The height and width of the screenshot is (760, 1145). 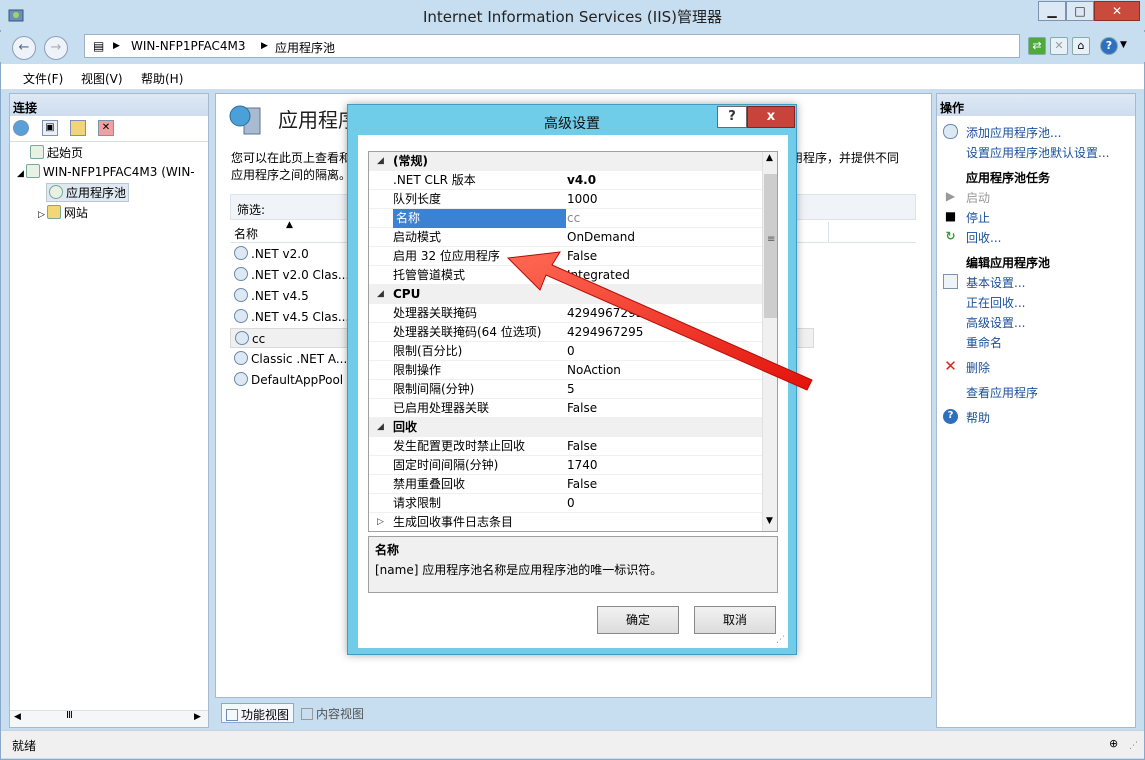 What do you see at coordinates (565, 199) in the screenshot?
I see `property-row: 队列长度 1000` at bounding box center [565, 199].